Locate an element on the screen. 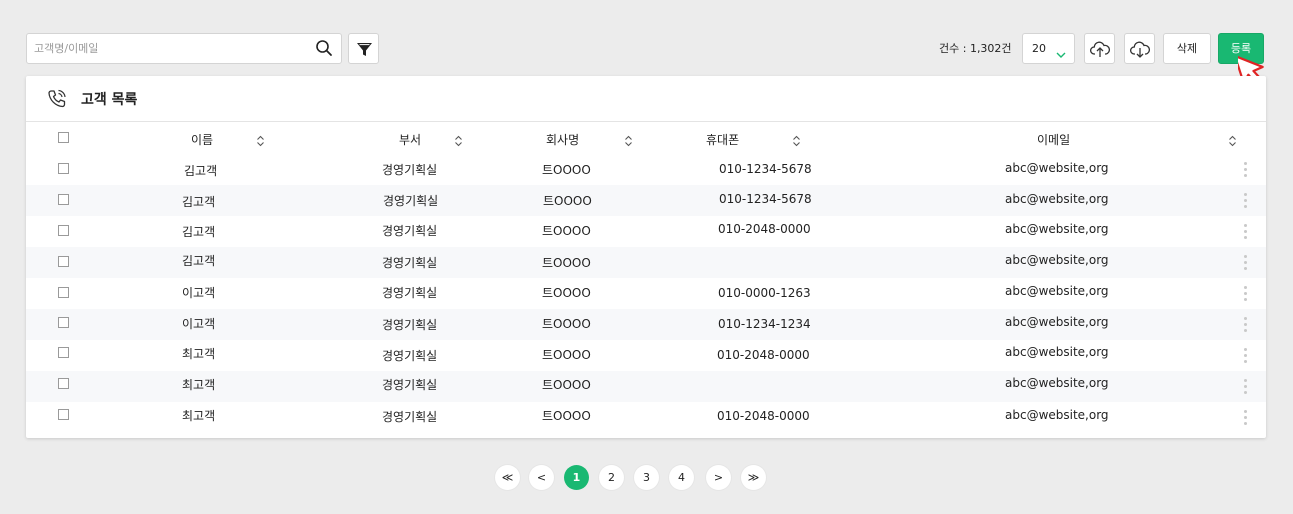  page-button-2: 2 is located at coordinates (611, 477).